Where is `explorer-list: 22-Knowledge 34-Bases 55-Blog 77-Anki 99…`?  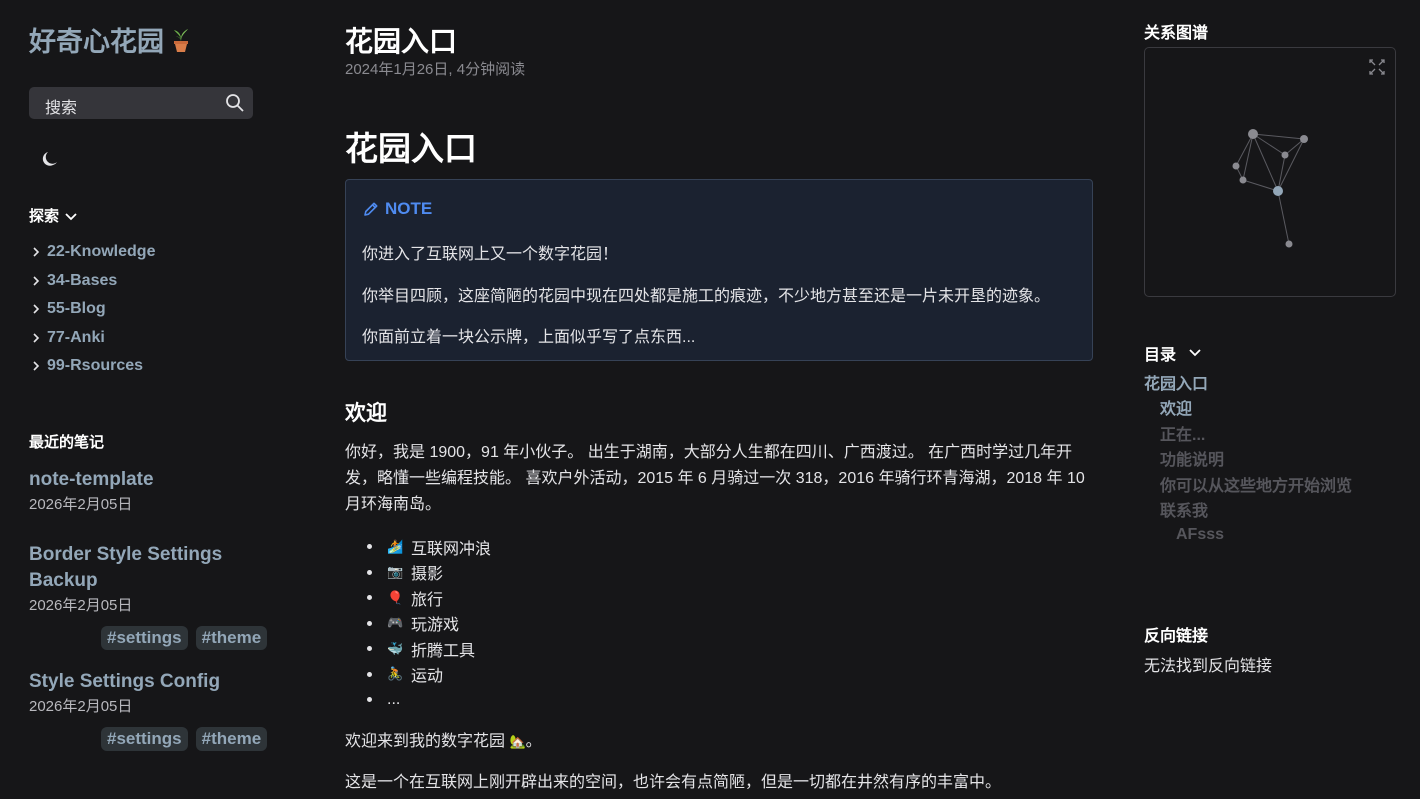 explorer-list: 22-Knowledge 34-Bases 55-Blog 77-Anki 99… is located at coordinates (92, 309).